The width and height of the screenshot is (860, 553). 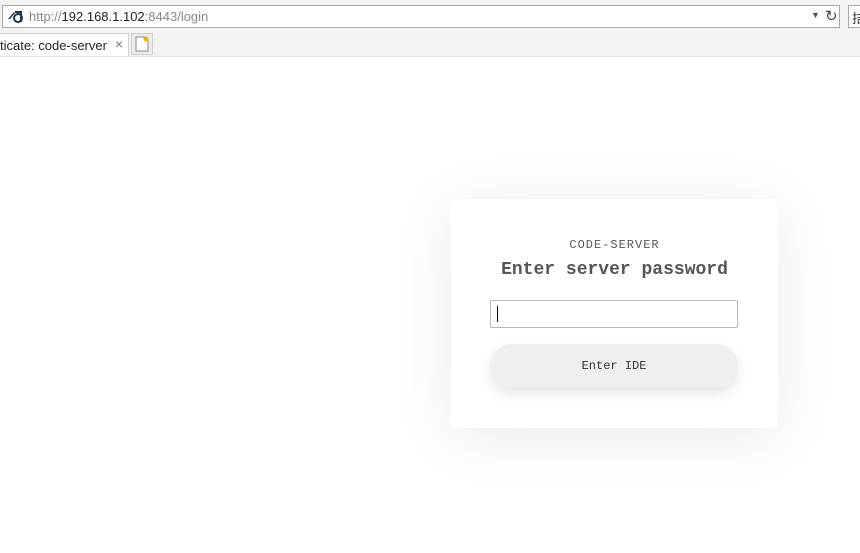 What do you see at coordinates (103, 16) in the screenshot?
I see `url-host: 192.168.1.102` at bounding box center [103, 16].